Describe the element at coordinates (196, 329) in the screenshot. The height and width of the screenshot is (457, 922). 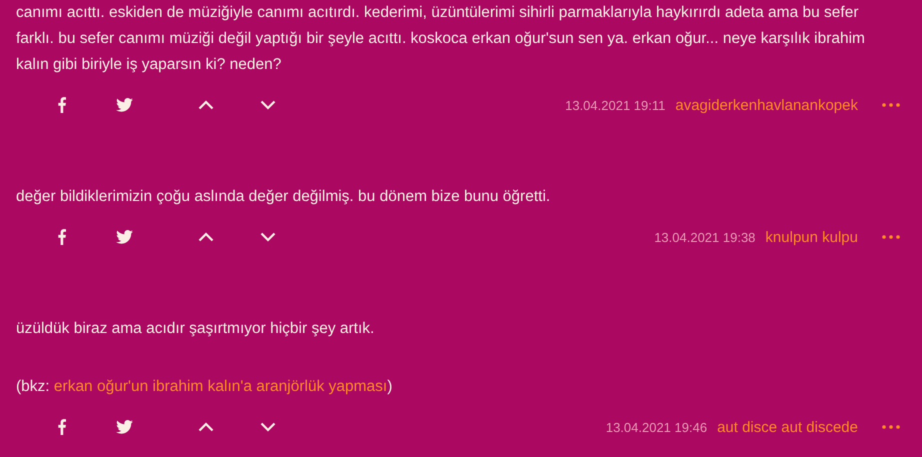
I see `entry-text: üzüldük biraz ama acıdır şaşırtmıyor hiçbir şey artık.` at that location.